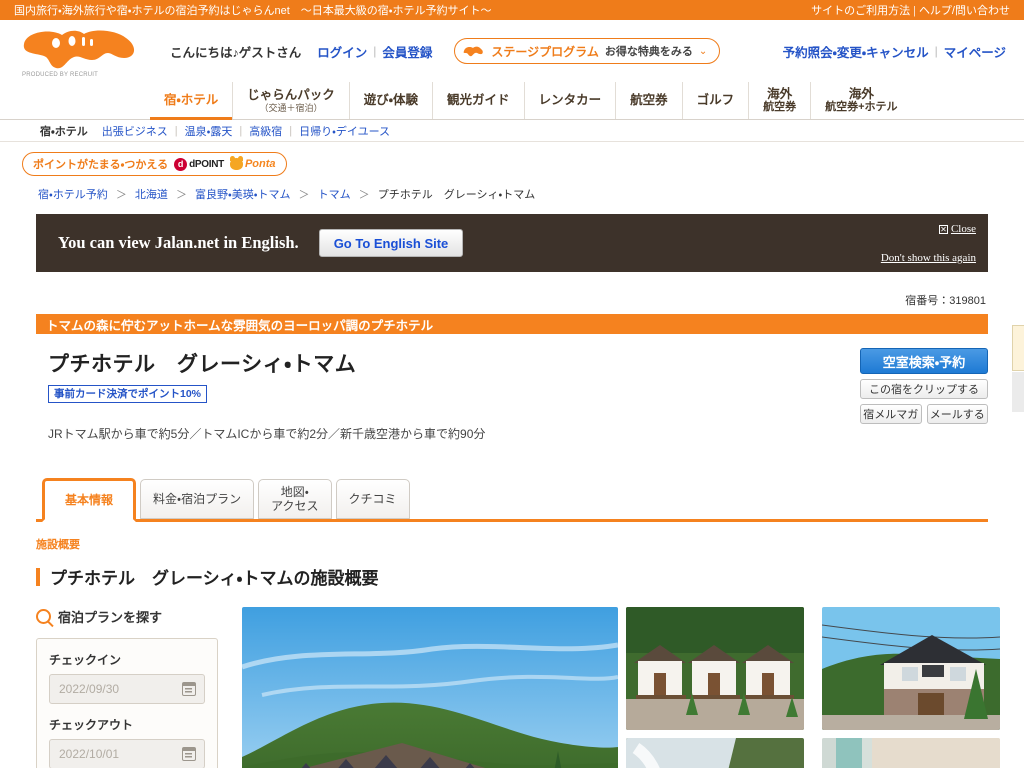 The image size is (1024, 768). I want to click on right-edge-scroll-area, so click(1018, 392).